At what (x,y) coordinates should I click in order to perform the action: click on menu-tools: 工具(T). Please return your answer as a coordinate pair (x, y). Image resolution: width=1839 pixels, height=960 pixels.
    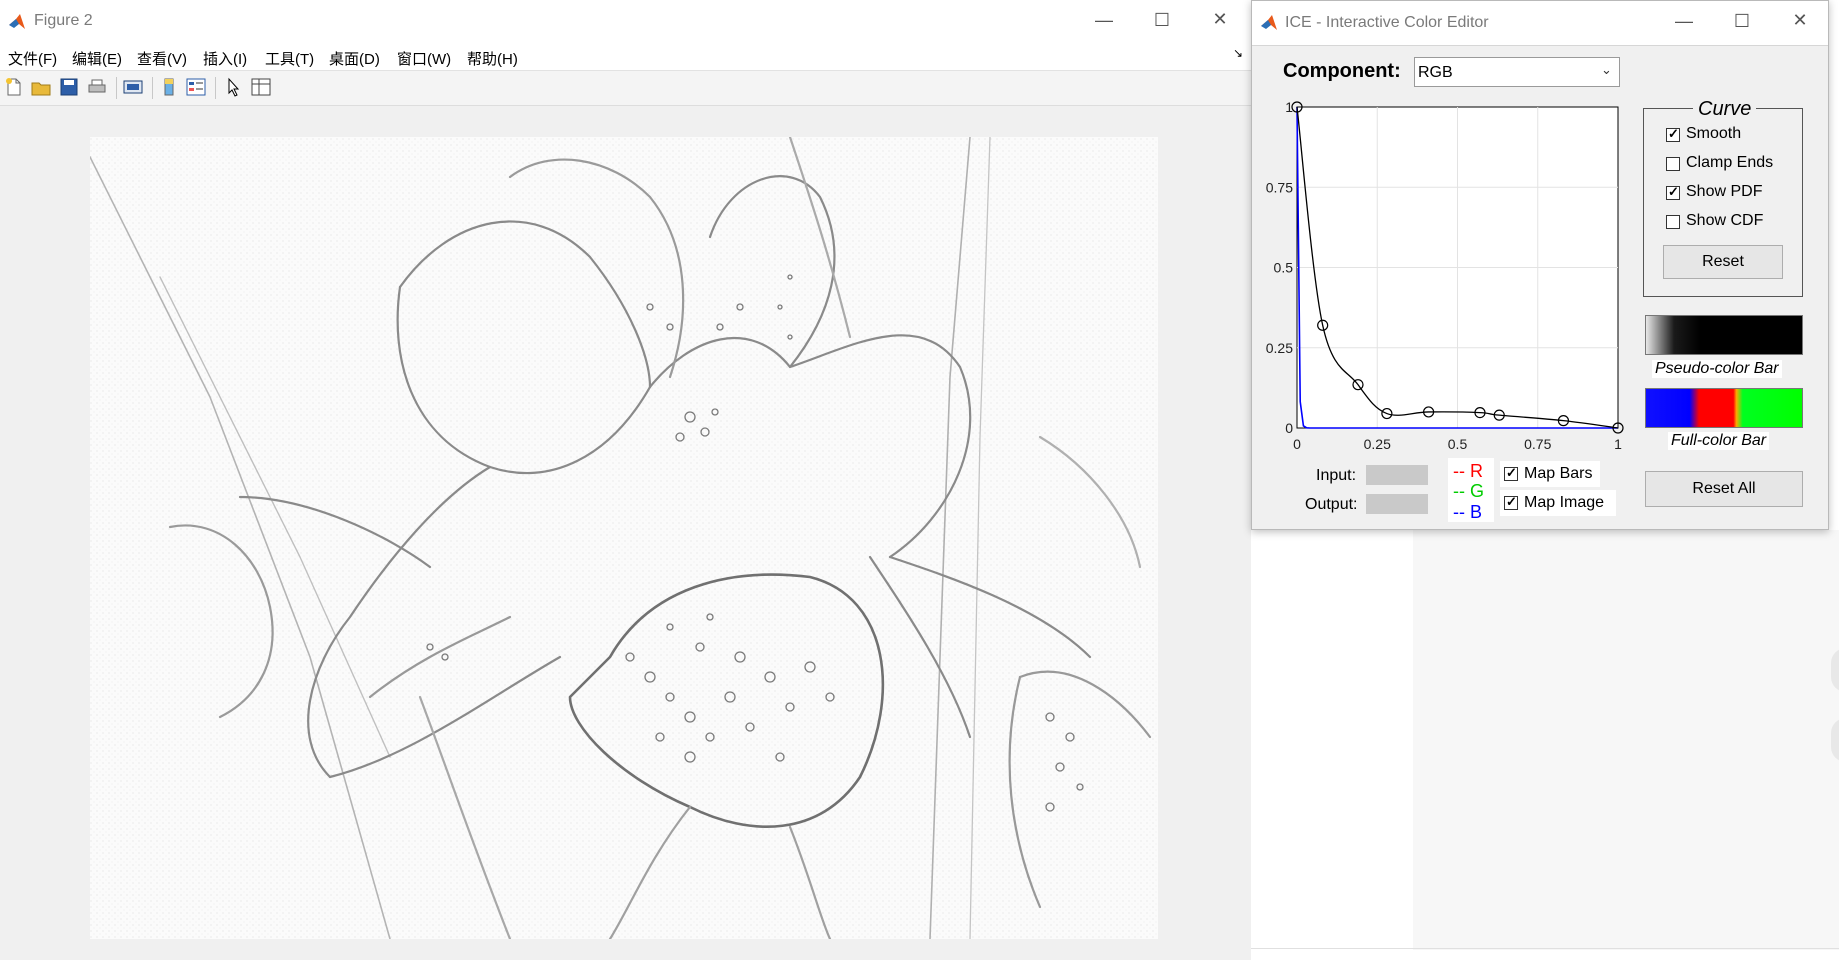
    Looking at the image, I should click on (289, 58).